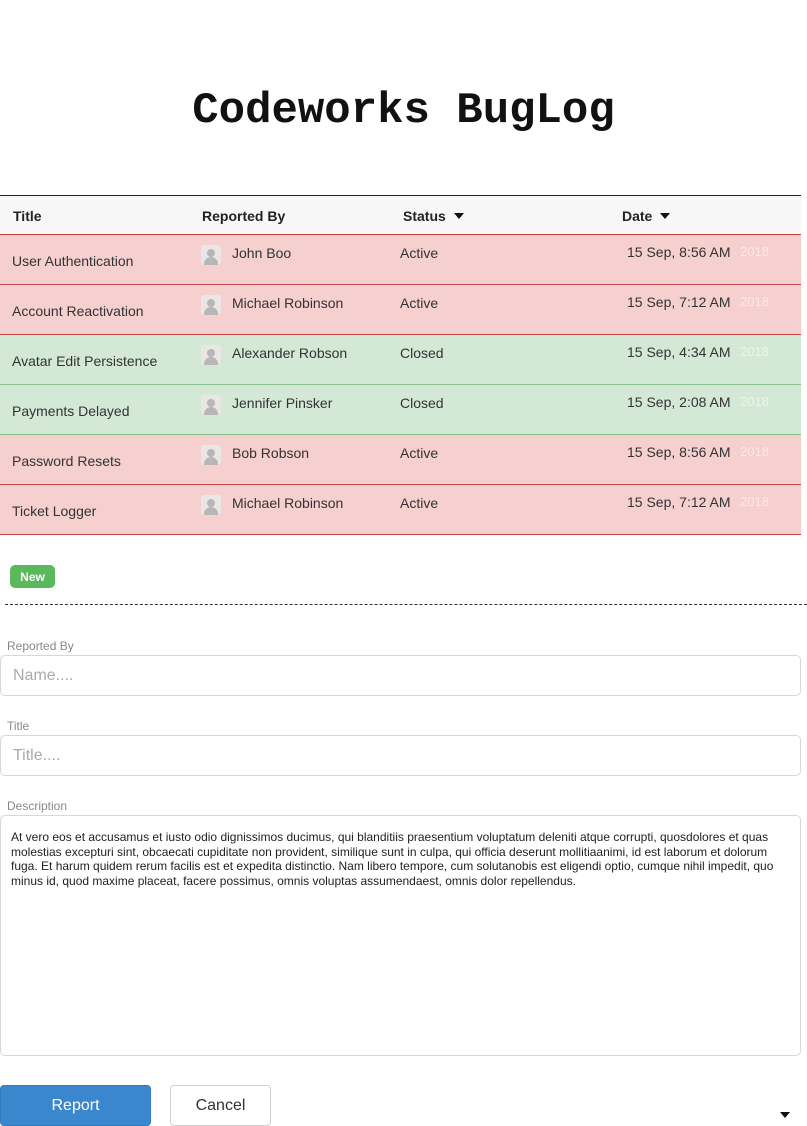 This screenshot has height=1126, width=807. I want to click on date-text: 15 Sep, 2:08 AM, so click(679, 402).